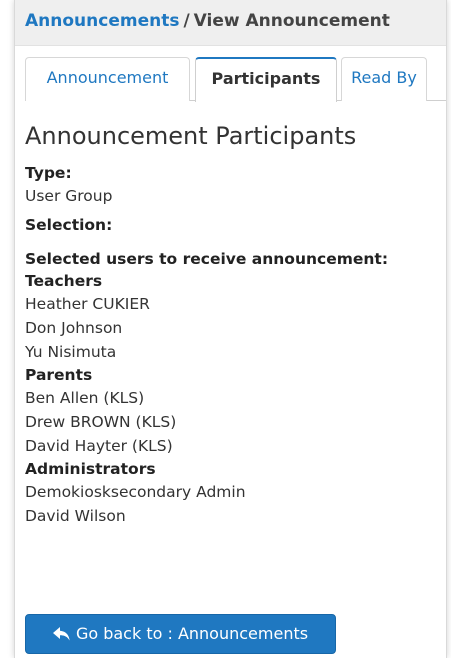 The width and height of the screenshot is (451, 658). What do you see at coordinates (71, 352) in the screenshot?
I see `participant-name: Yu Nisimuta` at bounding box center [71, 352].